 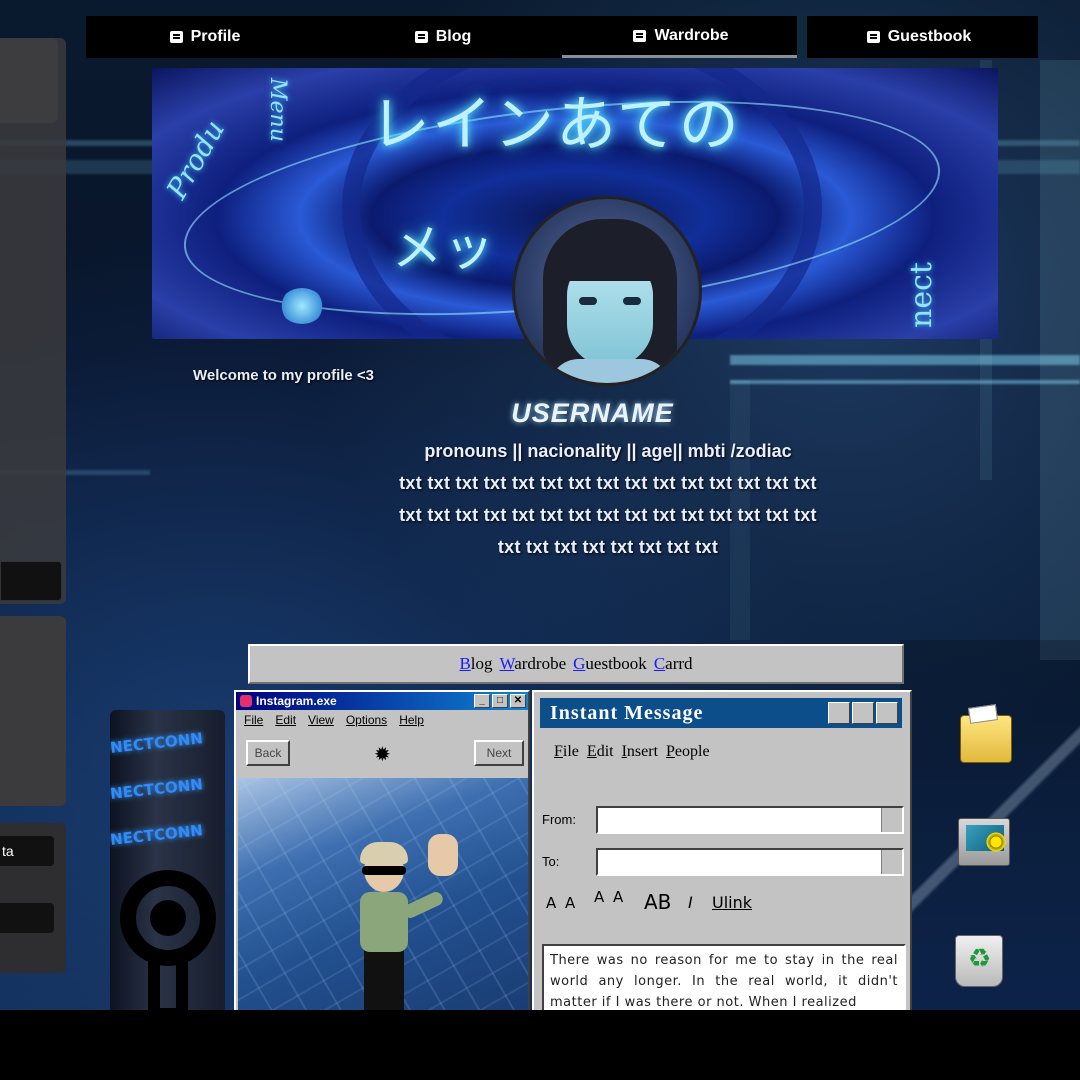 What do you see at coordinates (383, 896) in the screenshot?
I see `instagram-image` at bounding box center [383, 896].